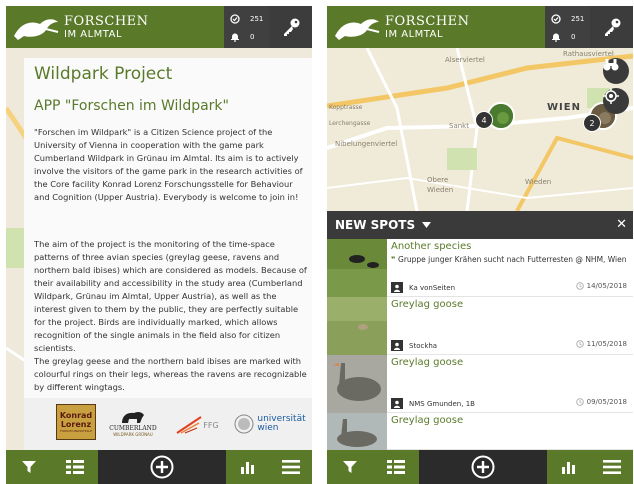  Describe the element at coordinates (189, 425) in the screenshot. I see `ffg-mark-icon` at that location.